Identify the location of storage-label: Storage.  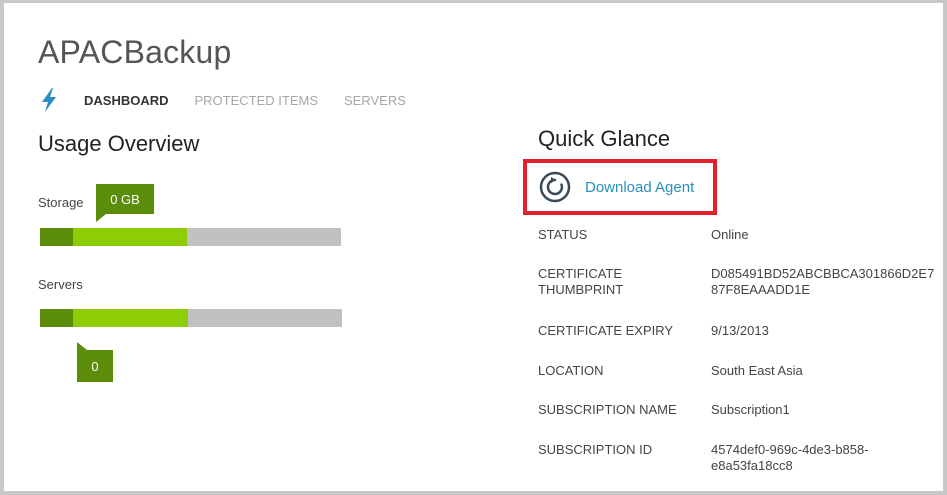
(61, 202).